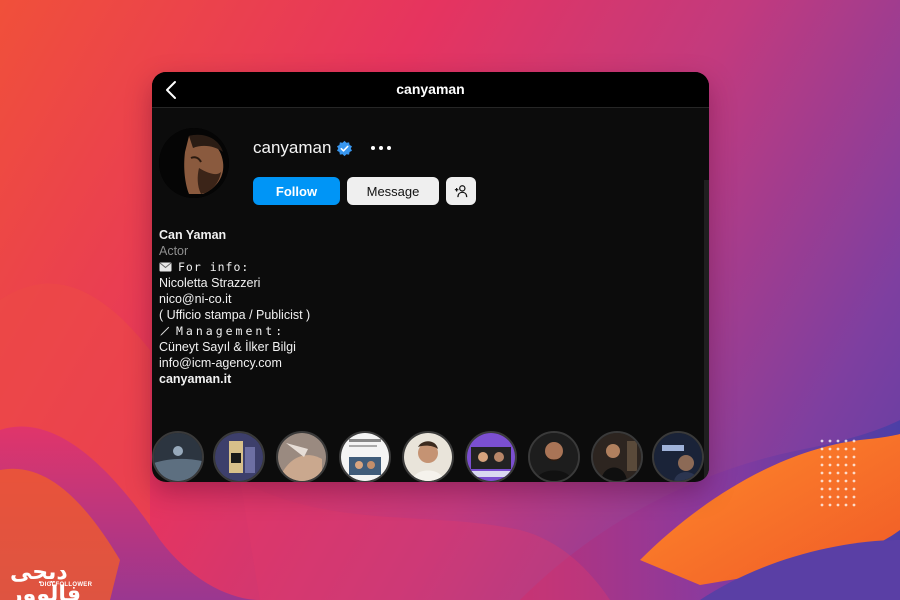 Image resolution: width=900 pixels, height=600 pixels. Describe the element at coordinates (164, 331) in the screenshot. I see `pen-icon` at that location.